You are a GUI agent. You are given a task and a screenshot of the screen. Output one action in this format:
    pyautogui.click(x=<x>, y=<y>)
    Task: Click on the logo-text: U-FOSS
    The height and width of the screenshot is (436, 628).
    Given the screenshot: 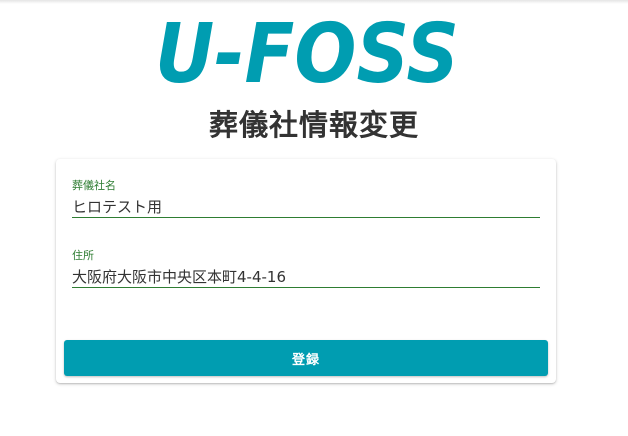 What is the action you would take?
    pyautogui.click(x=307, y=50)
    